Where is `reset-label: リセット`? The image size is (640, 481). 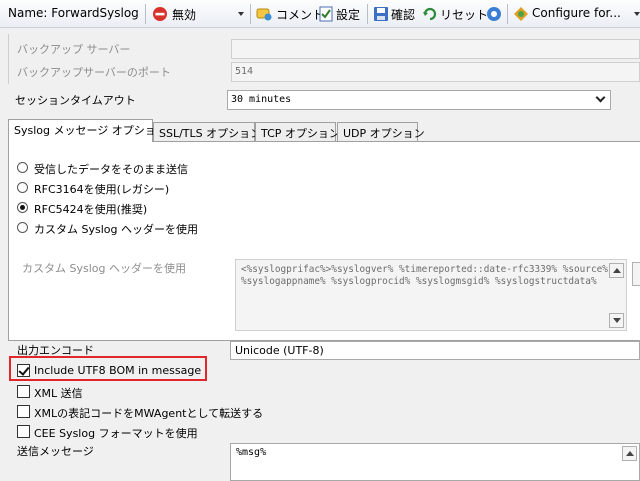 reset-label: リセット is located at coordinates (464, 15).